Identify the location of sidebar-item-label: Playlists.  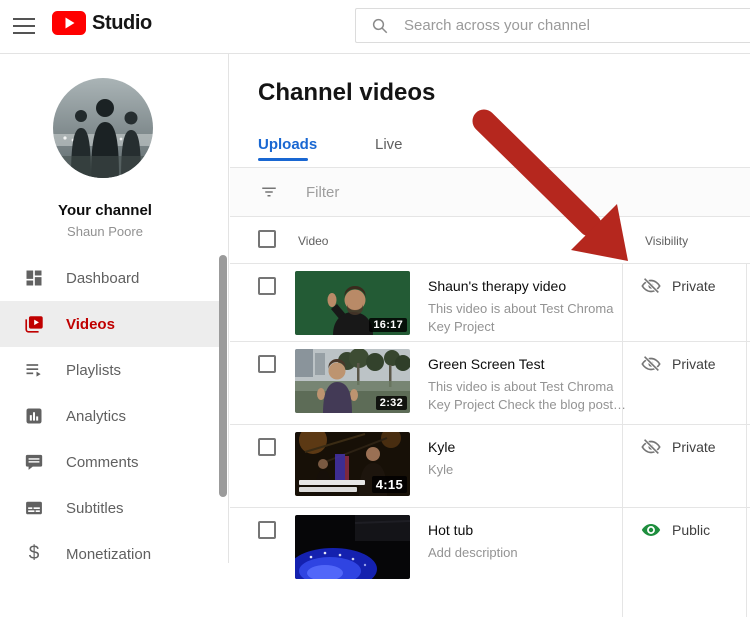
(94, 370).